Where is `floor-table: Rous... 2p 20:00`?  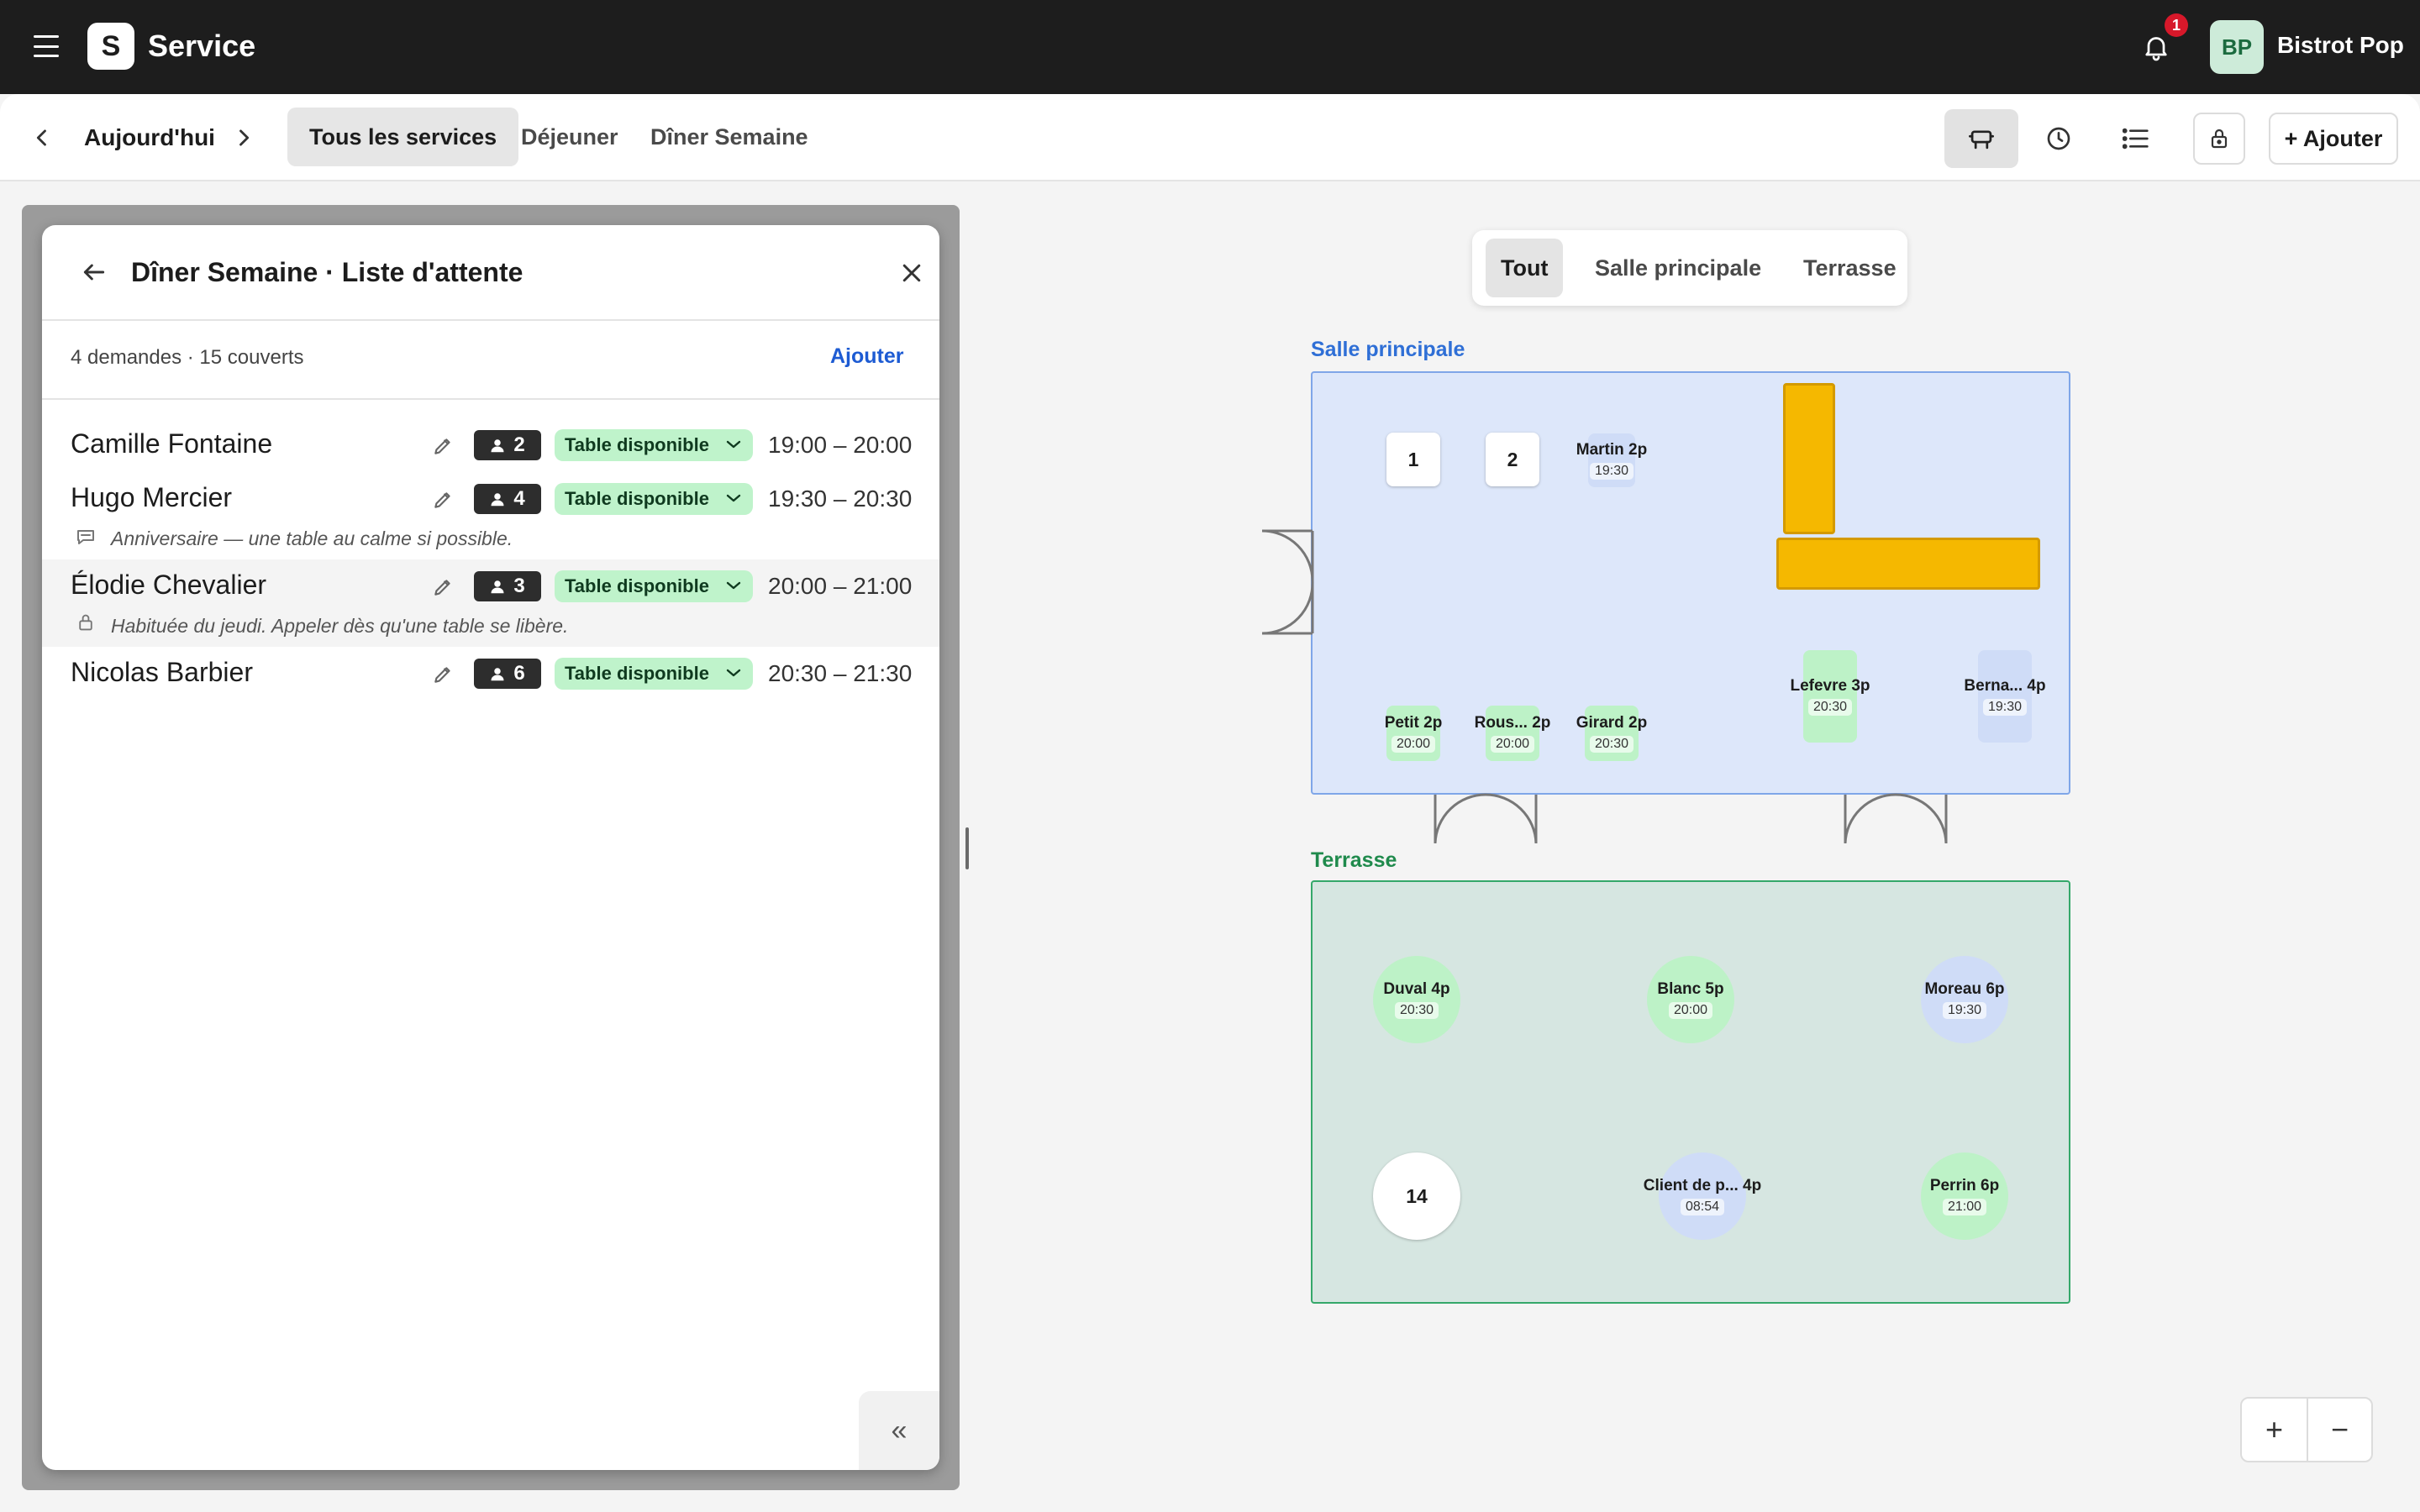 floor-table: Rous... 2p 20:00 is located at coordinates (1512, 733).